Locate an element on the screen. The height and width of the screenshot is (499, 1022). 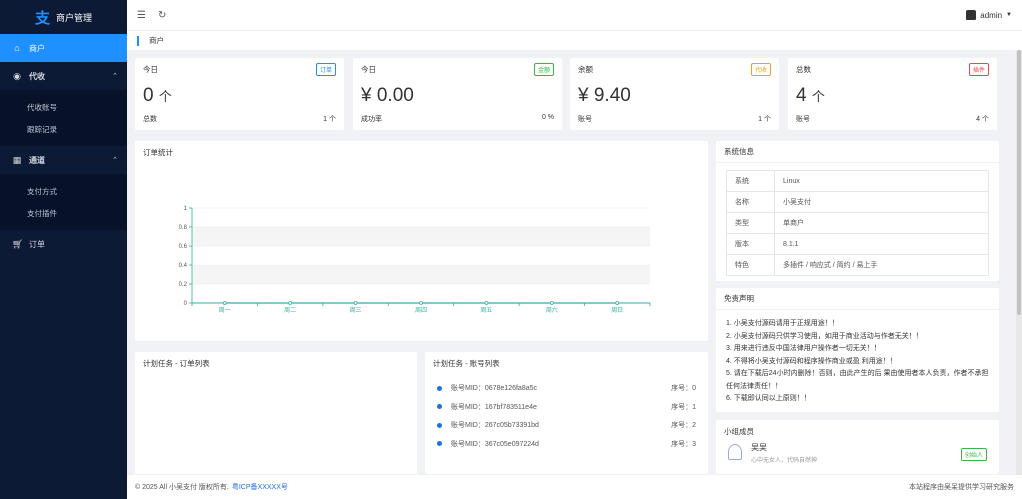
stat-badge: 金额 is located at coordinates (543, 69).